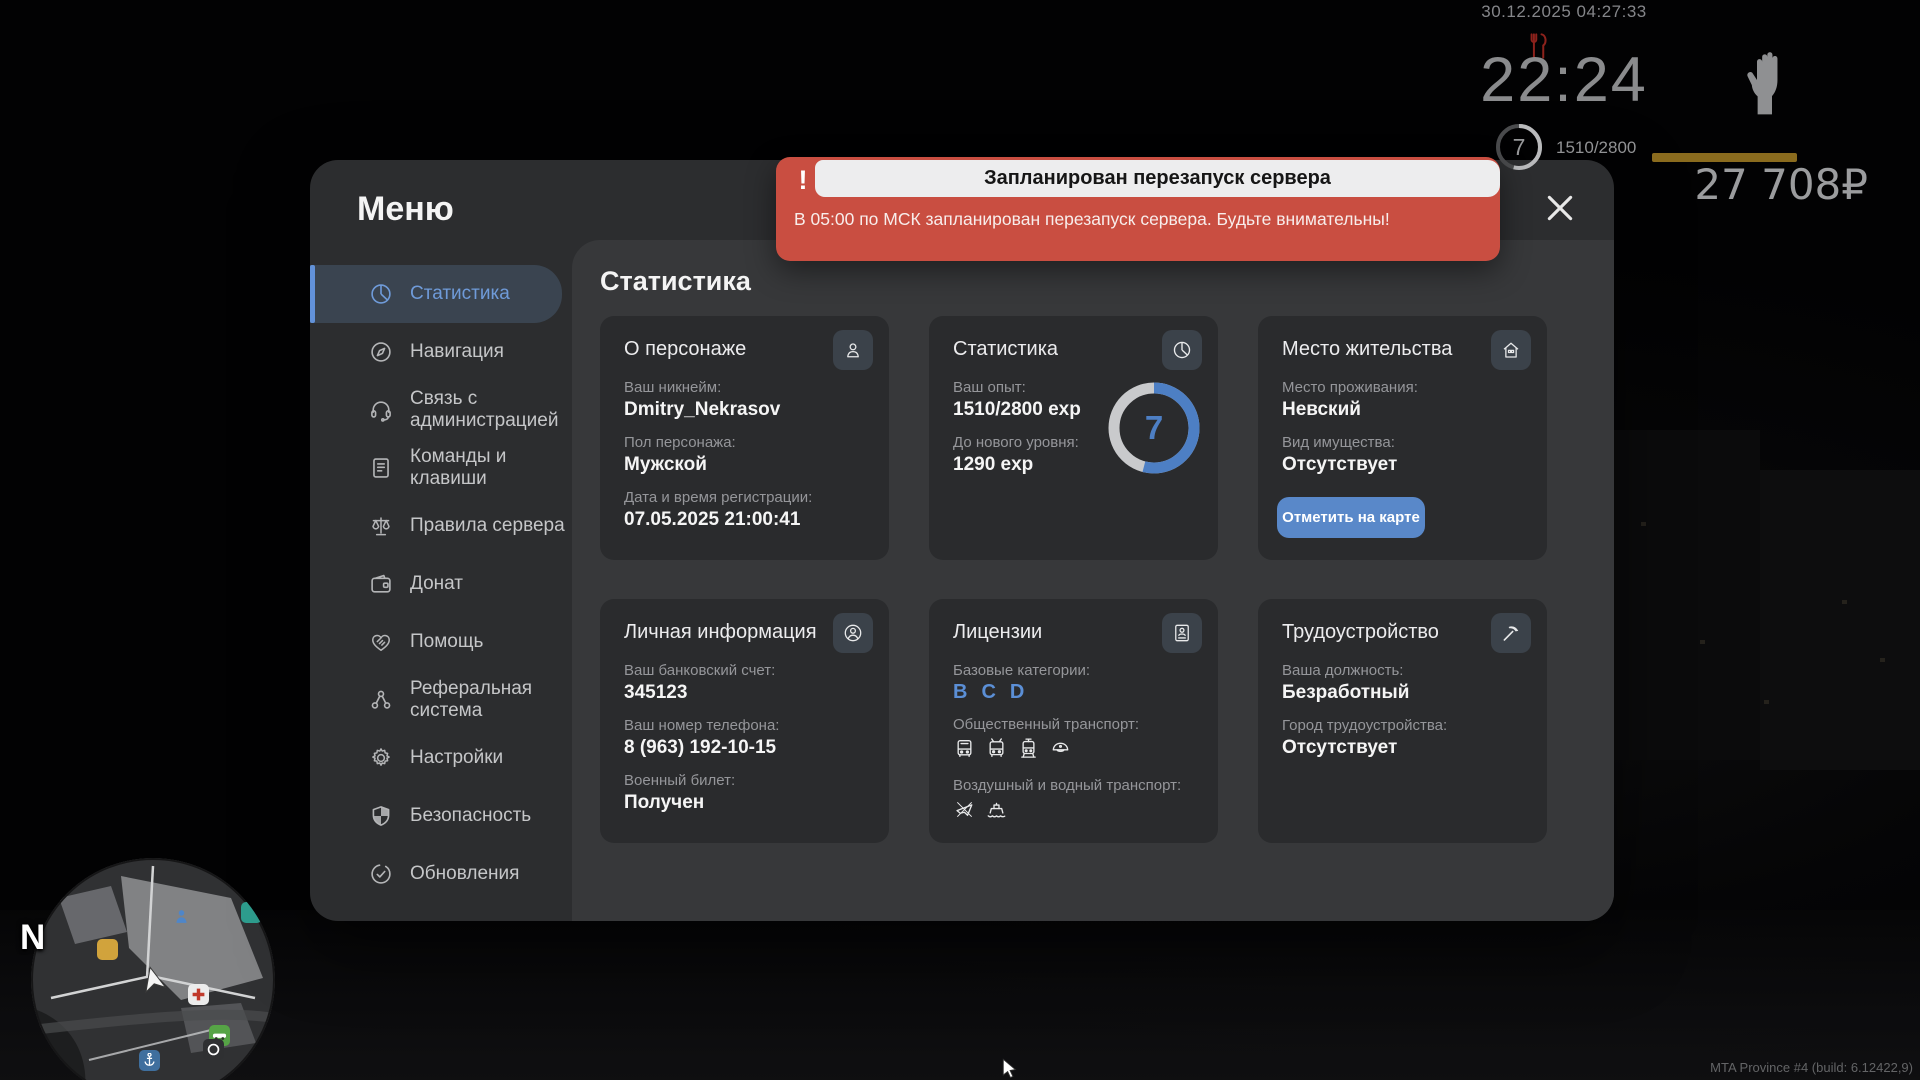  What do you see at coordinates (1564, 80) in the screenshot?
I see `hud-clock: 22:24` at bounding box center [1564, 80].